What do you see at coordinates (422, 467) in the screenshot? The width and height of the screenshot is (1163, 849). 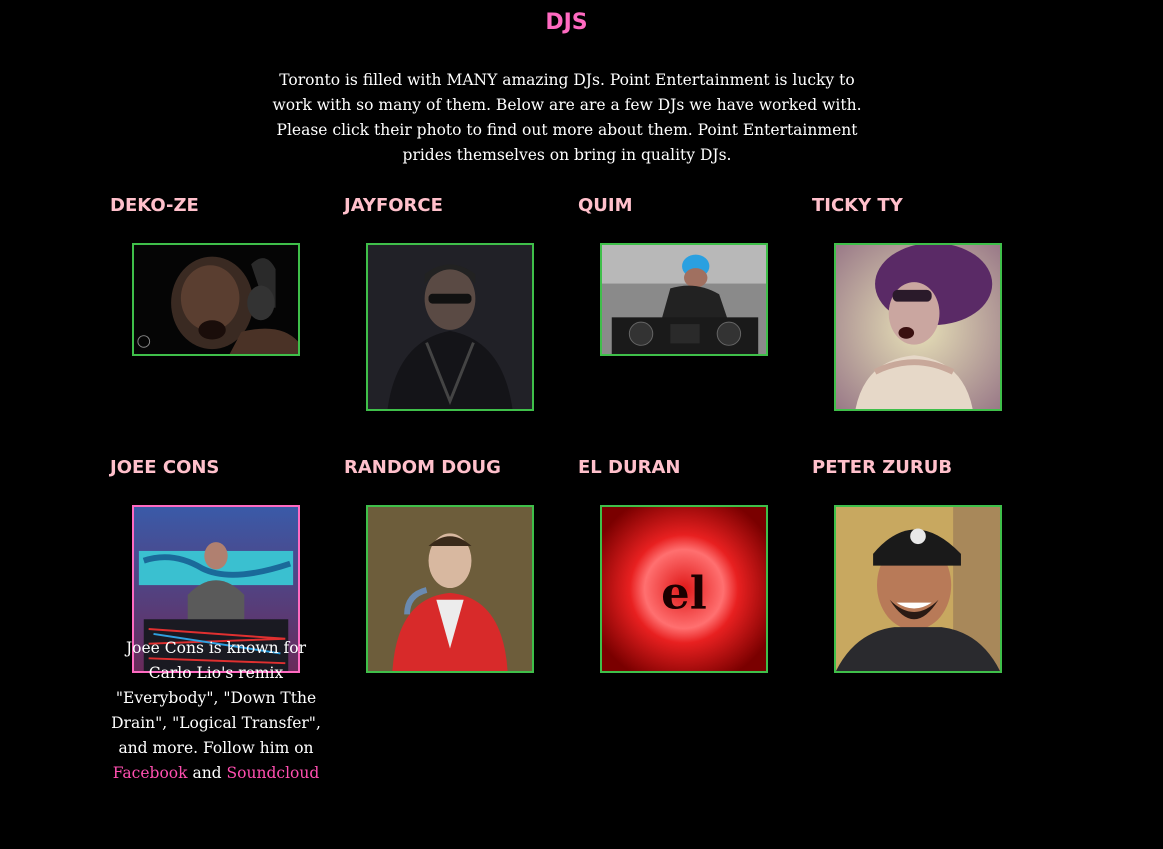 I see `dj-name: RANDOM DOUG` at bounding box center [422, 467].